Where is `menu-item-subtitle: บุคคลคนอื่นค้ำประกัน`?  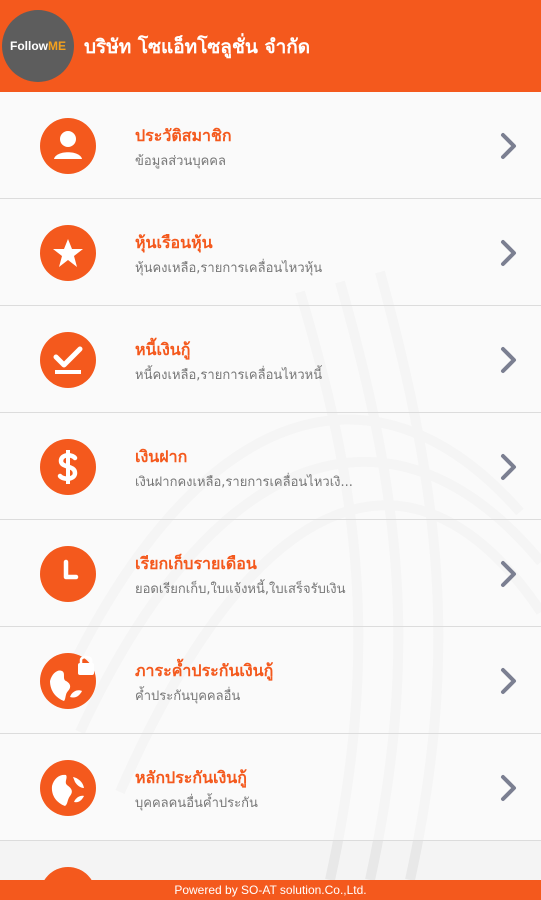 menu-item-subtitle: บุคคลคนอื่นค้ำประกัน is located at coordinates (196, 803).